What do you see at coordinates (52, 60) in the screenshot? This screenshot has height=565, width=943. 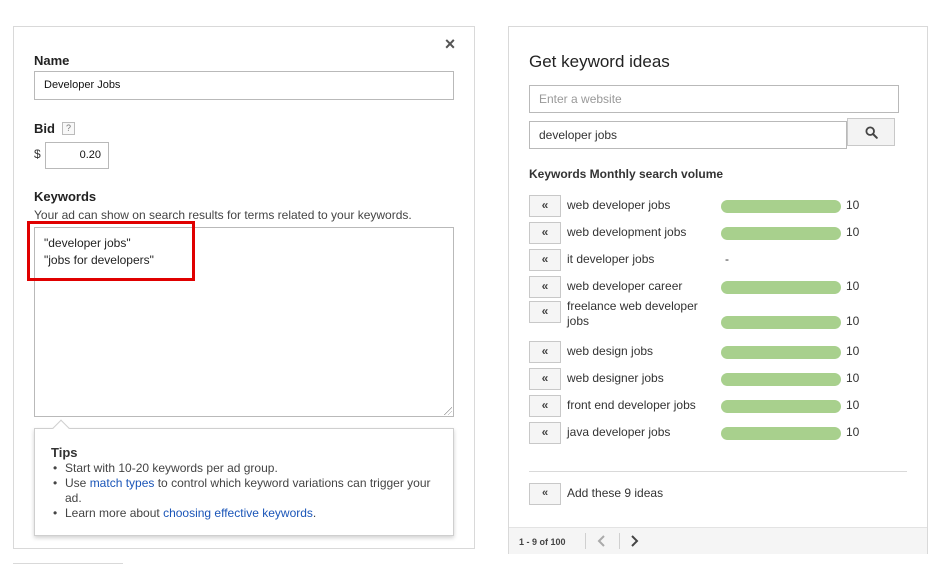 I see `name-label: Name` at bounding box center [52, 60].